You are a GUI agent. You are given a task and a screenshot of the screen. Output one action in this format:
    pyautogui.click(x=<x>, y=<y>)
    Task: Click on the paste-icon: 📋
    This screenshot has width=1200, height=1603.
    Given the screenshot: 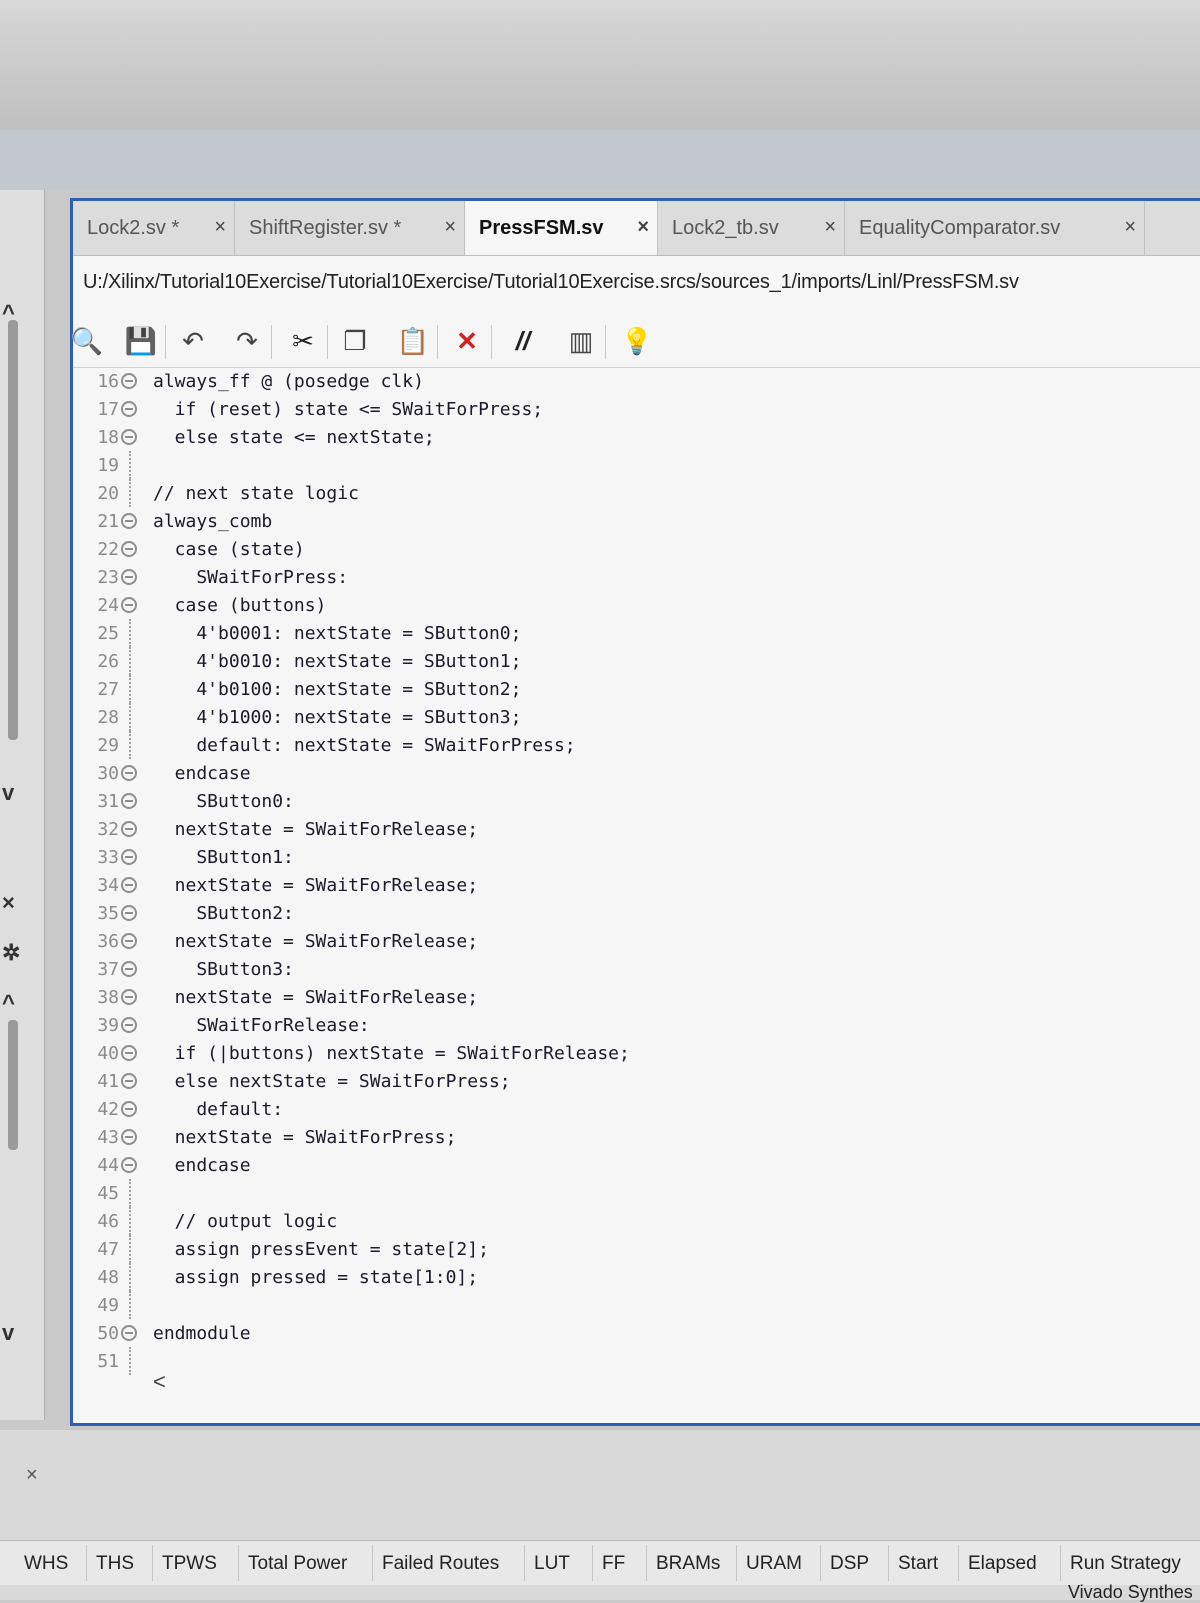 What is the action you would take?
    pyautogui.click(x=413, y=341)
    